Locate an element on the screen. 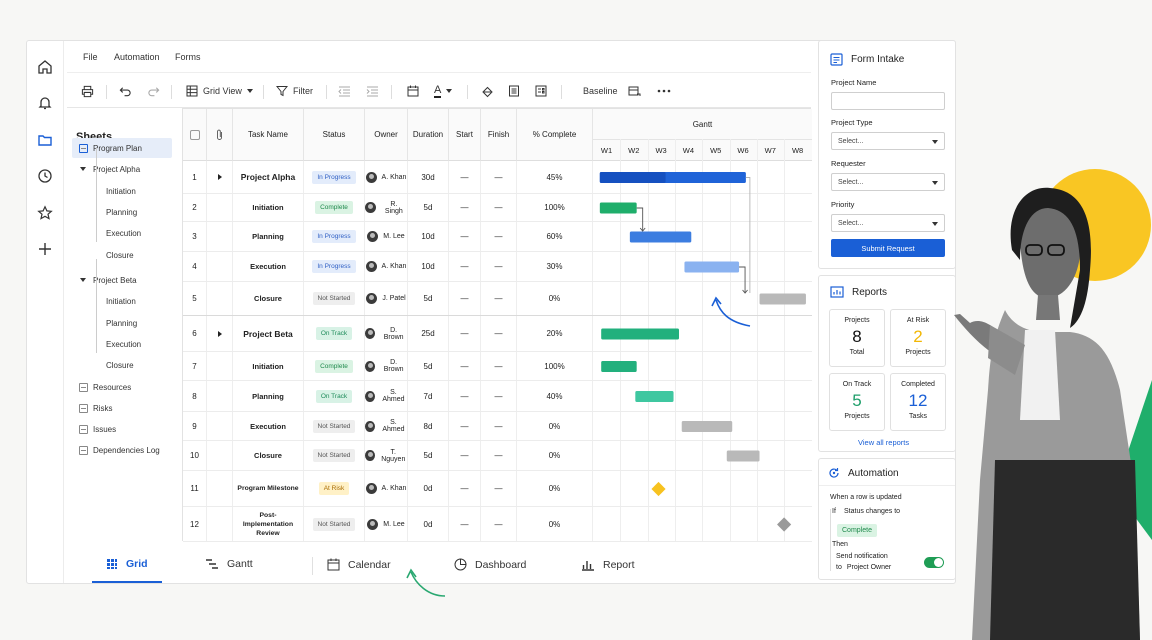 The image size is (1152, 640). project-type-label: Project Type is located at coordinates (852, 122).